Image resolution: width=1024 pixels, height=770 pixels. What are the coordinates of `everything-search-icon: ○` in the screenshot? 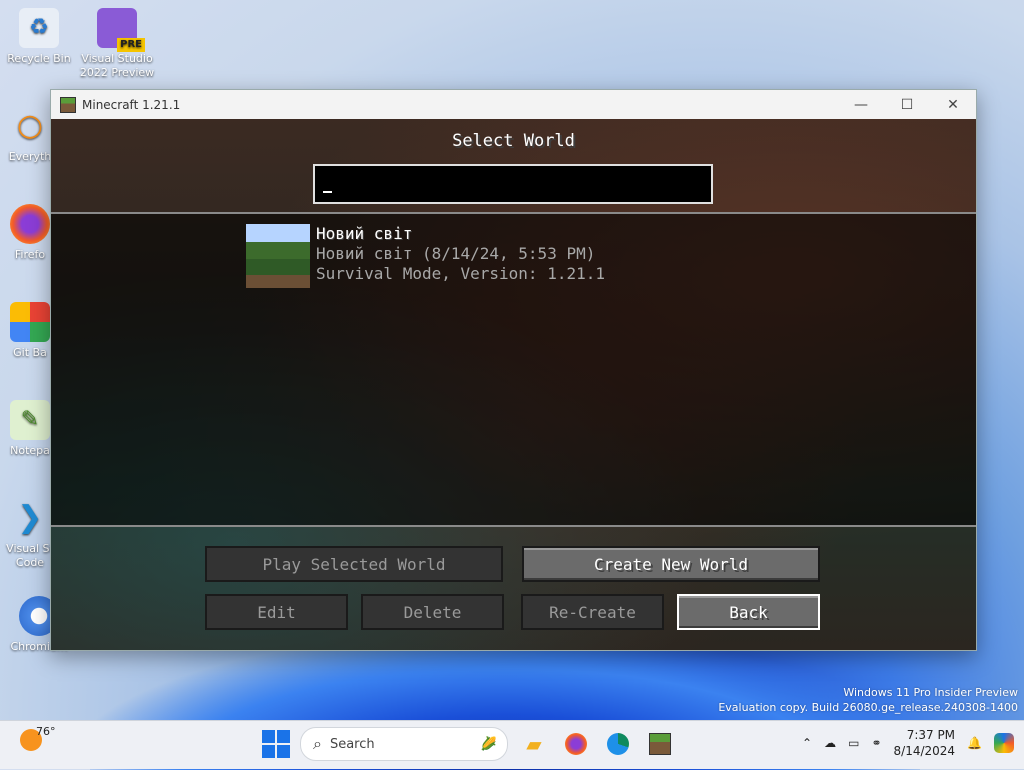 It's located at (30, 125).